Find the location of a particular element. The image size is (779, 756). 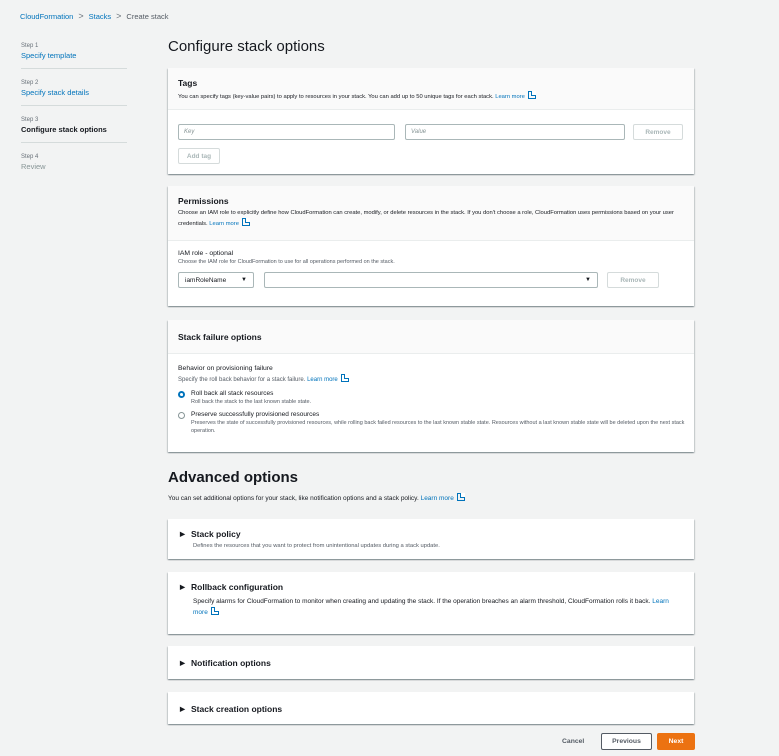

permissions-title: Permissions is located at coordinates (203, 201).